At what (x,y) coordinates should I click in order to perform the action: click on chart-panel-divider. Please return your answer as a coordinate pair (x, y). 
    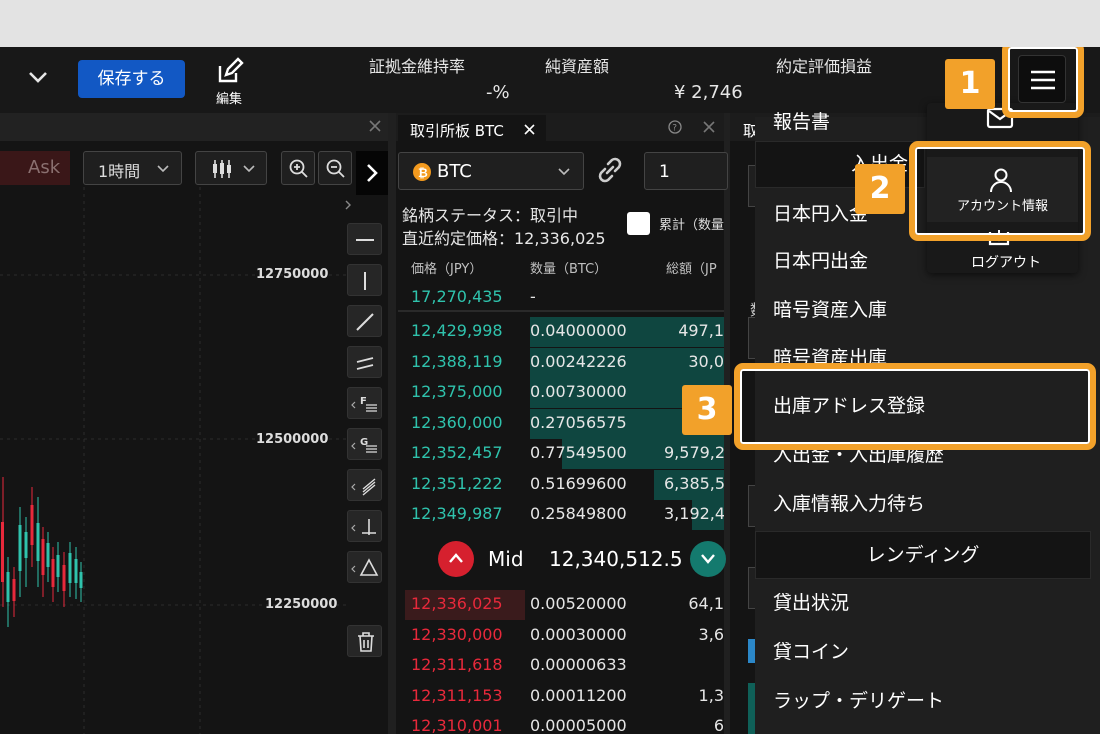
    Looking at the image, I should click on (392, 423).